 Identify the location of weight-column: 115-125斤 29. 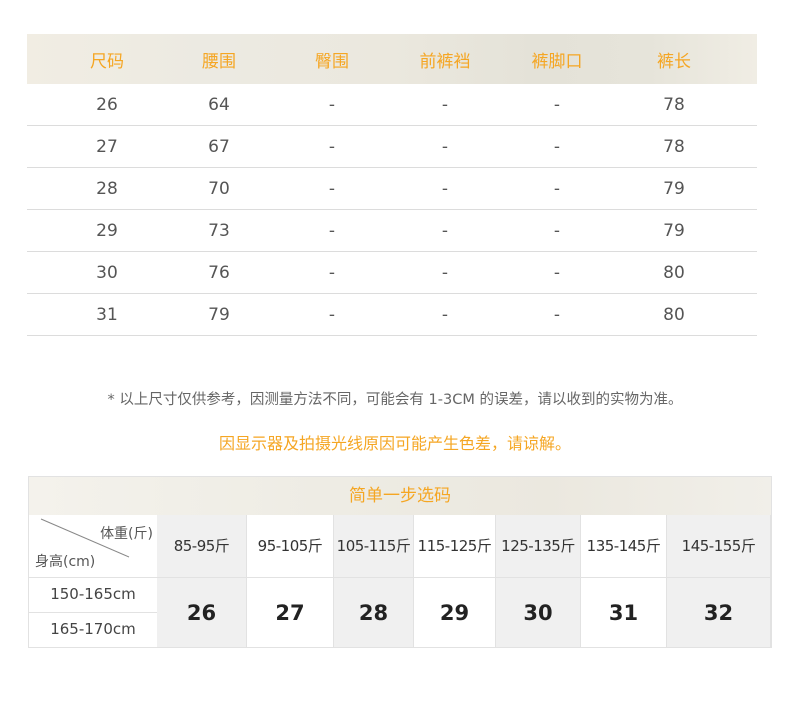
(455, 581).